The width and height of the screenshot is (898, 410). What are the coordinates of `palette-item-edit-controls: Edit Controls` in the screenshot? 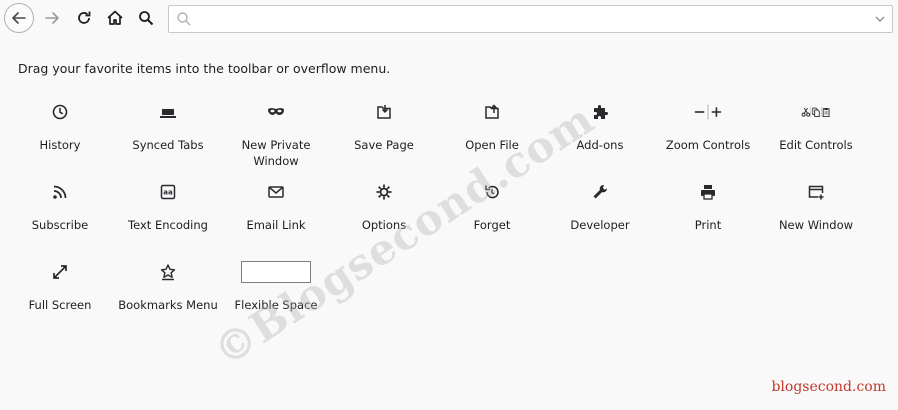 It's located at (816, 135).